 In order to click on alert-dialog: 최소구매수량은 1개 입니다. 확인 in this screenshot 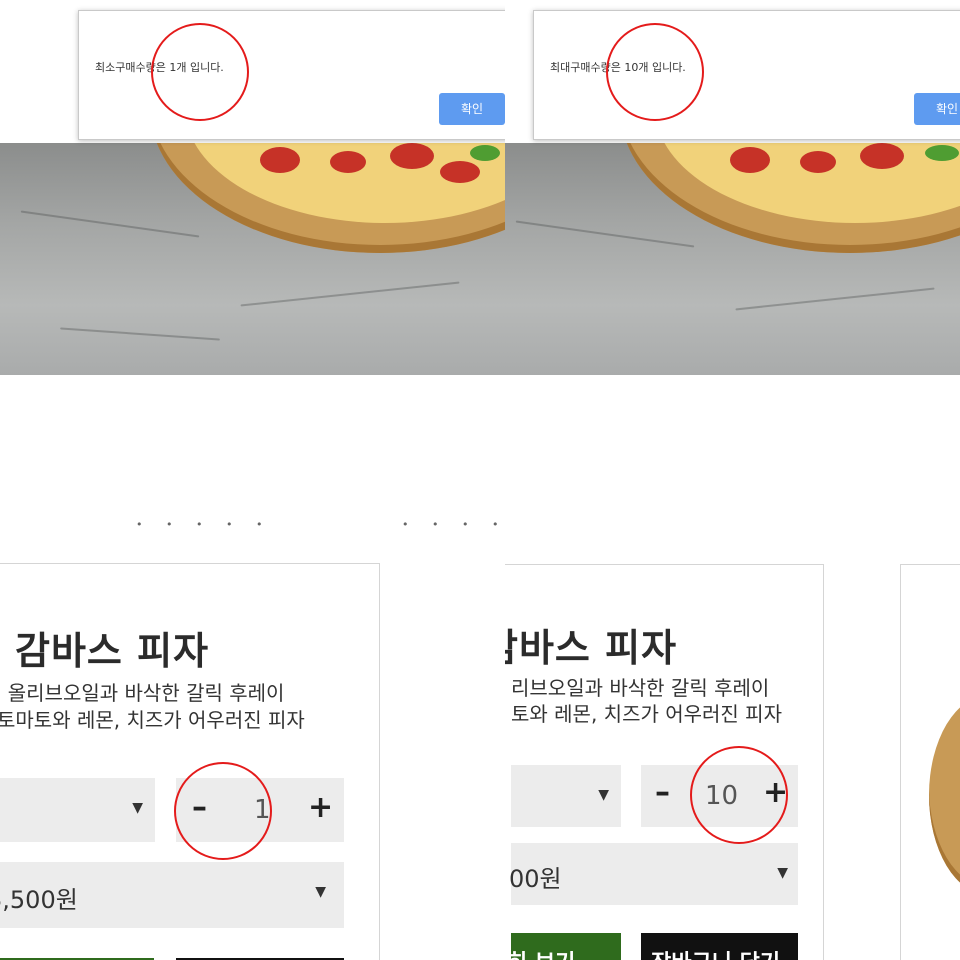, I will do `click(291, 75)`.